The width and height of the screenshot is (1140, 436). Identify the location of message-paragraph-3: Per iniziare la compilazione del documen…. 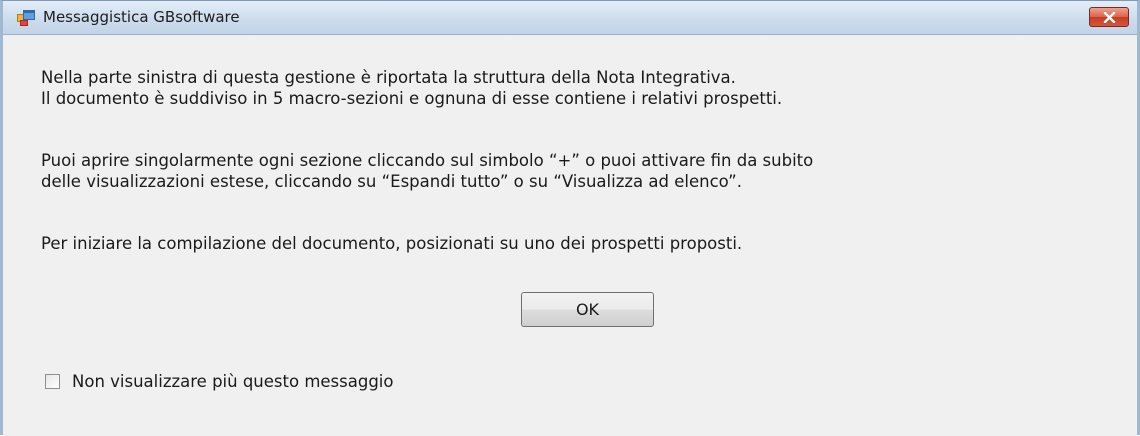
(391, 243).